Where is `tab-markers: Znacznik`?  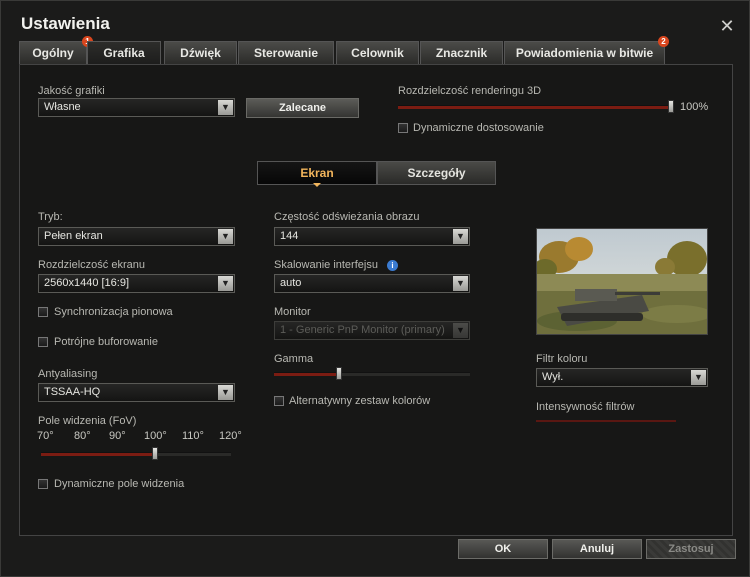 tab-markers: Znacznik is located at coordinates (461, 53).